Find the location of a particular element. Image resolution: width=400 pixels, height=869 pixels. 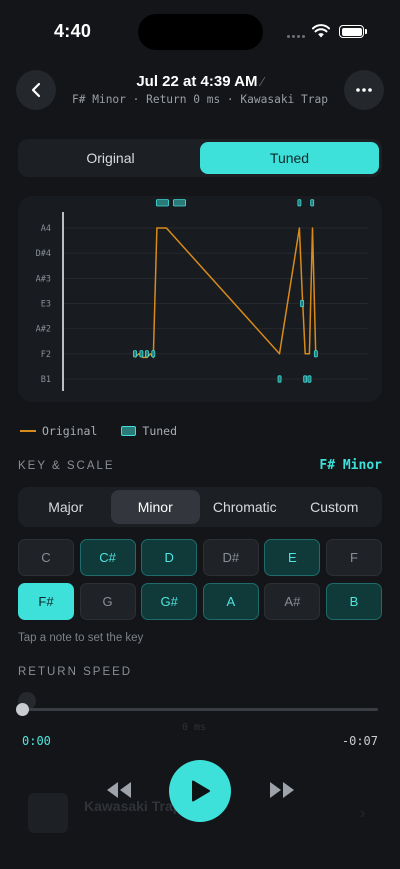

play-button is located at coordinates (200, 791).